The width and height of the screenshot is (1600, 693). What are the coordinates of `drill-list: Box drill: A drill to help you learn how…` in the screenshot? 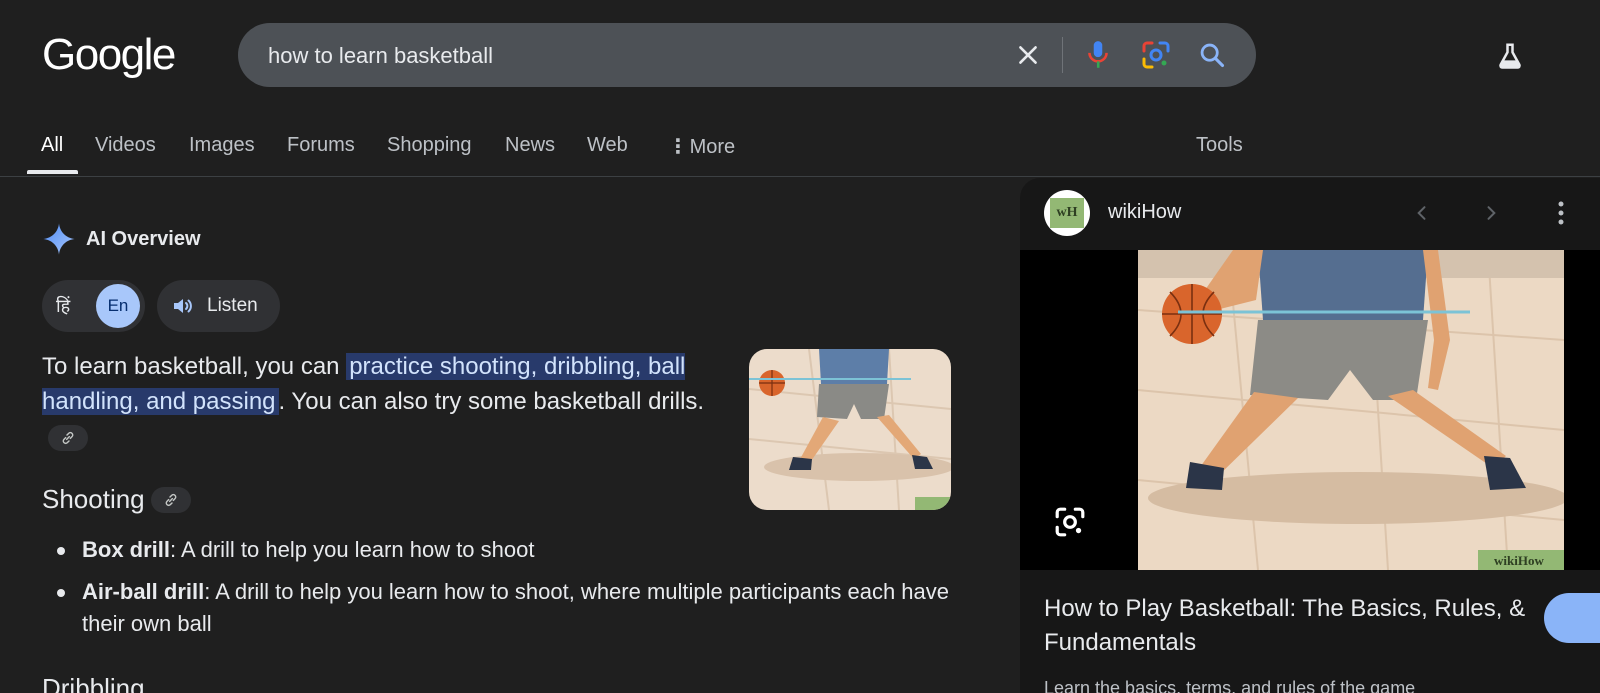 It's located at (507, 592).